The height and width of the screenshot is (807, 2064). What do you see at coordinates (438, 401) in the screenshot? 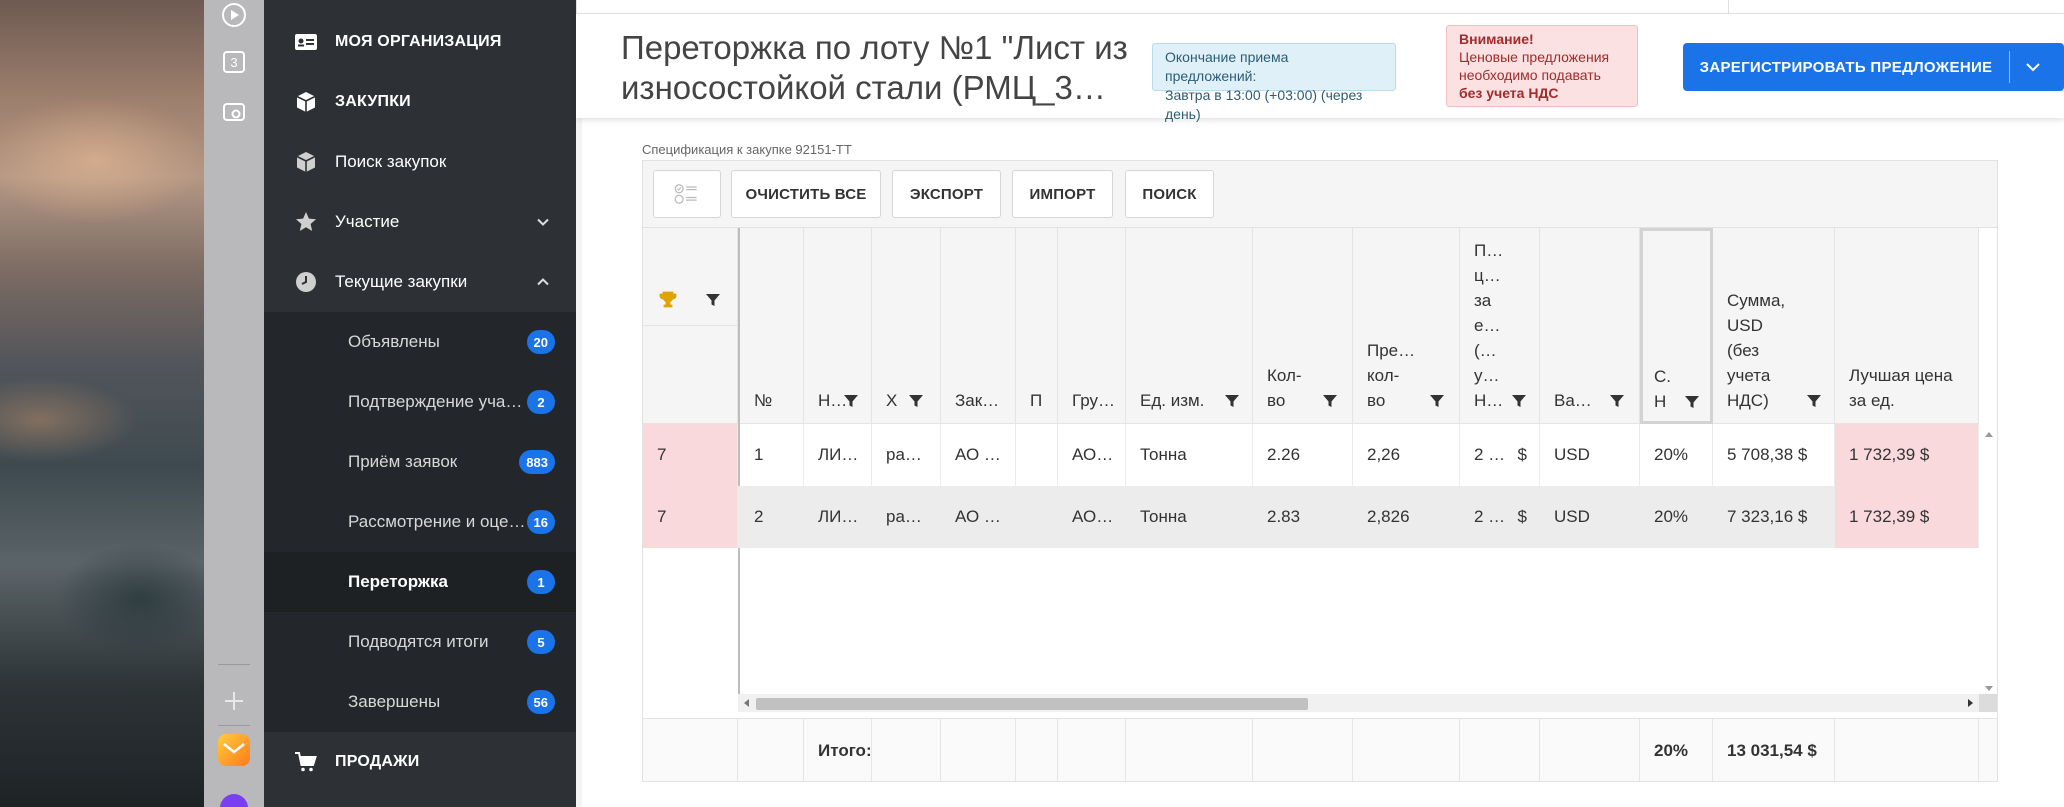
I see `submenu-label: Подтверждение участия` at bounding box center [438, 401].